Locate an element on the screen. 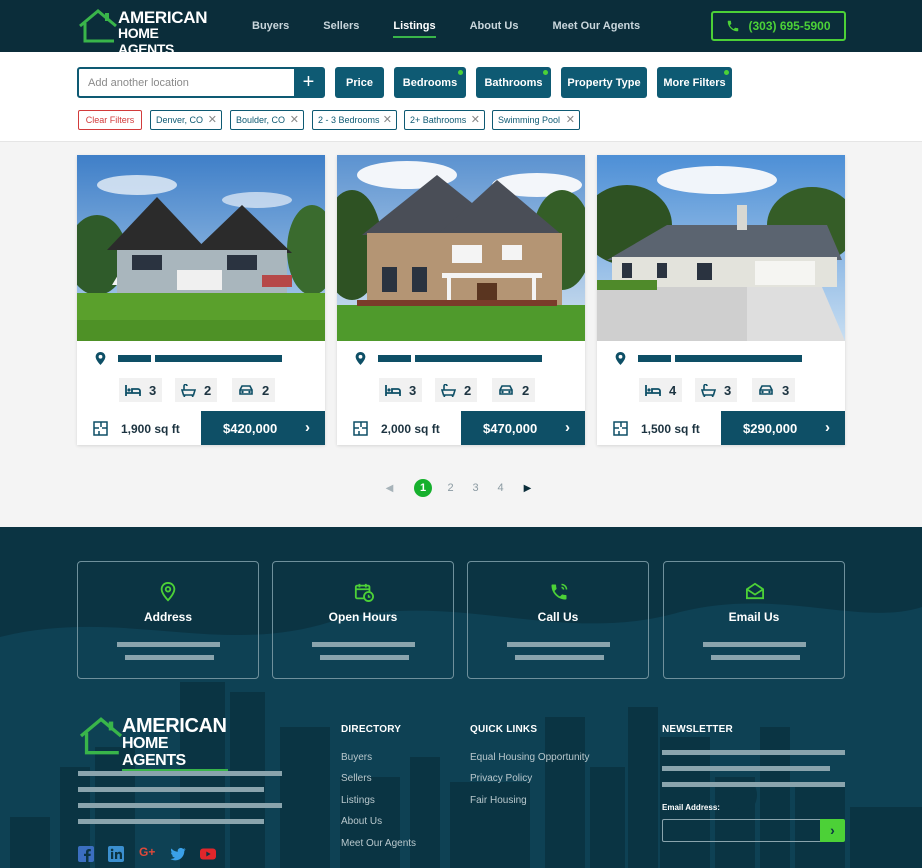 This screenshot has width=922, height=868. tile-title: Open Hours is located at coordinates (363, 617).